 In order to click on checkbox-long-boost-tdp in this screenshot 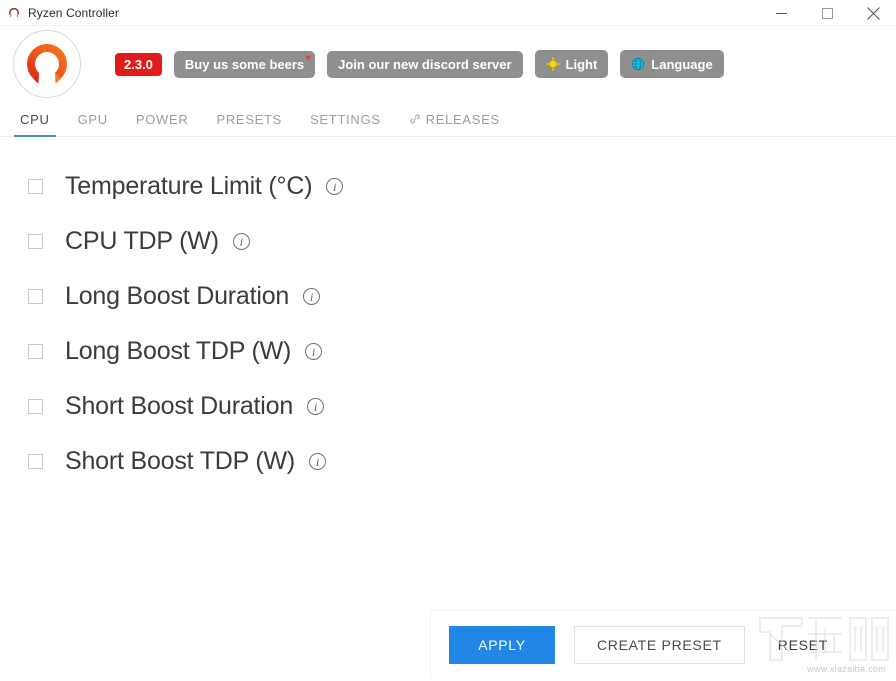, I will do `click(35, 351)`.